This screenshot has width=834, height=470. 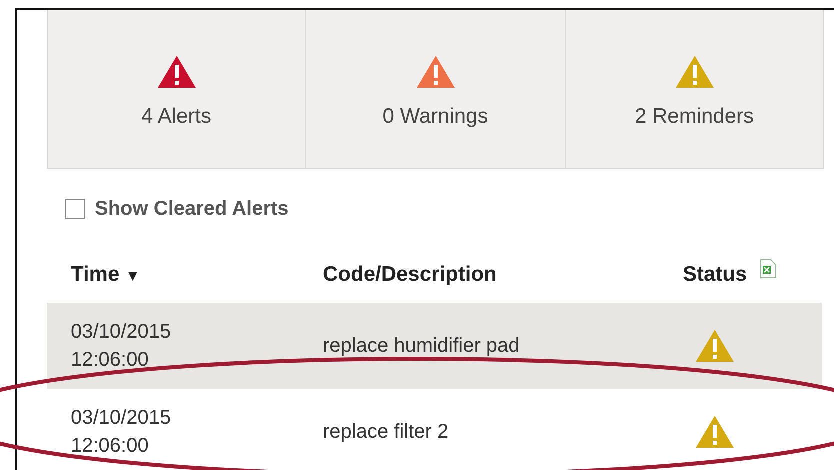 What do you see at coordinates (435, 117) in the screenshot?
I see `summary-label: 0 Warnings` at bounding box center [435, 117].